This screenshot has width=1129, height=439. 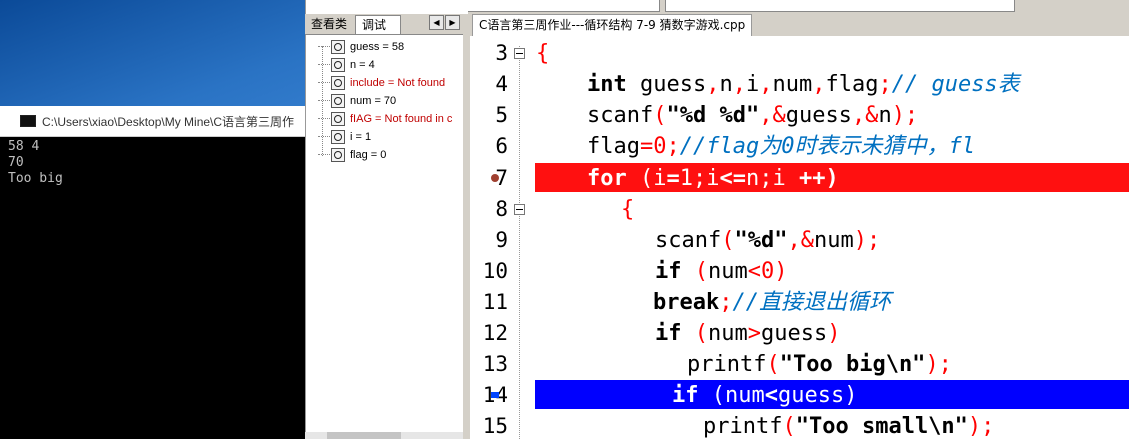 What do you see at coordinates (686, 302) in the screenshot?
I see `code-token: break` at bounding box center [686, 302].